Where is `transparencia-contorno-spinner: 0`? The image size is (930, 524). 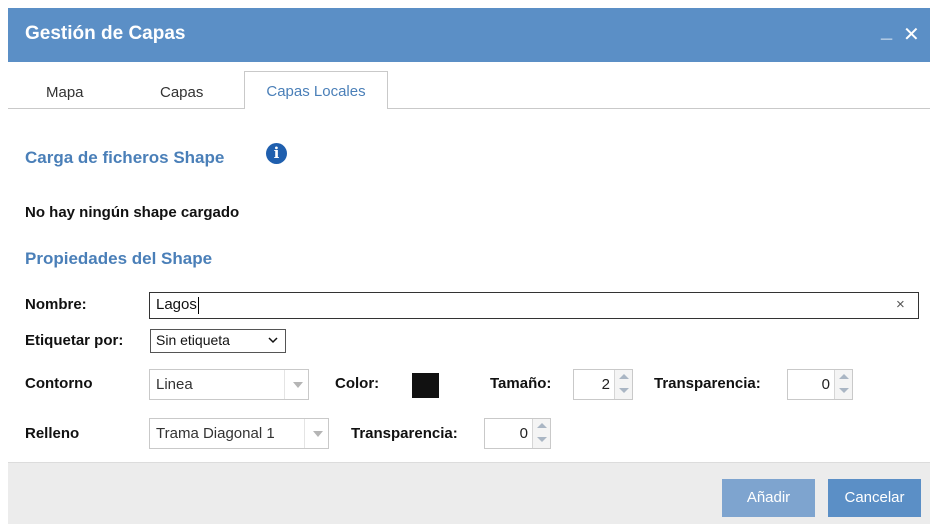 transparencia-contorno-spinner: 0 is located at coordinates (820, 384).